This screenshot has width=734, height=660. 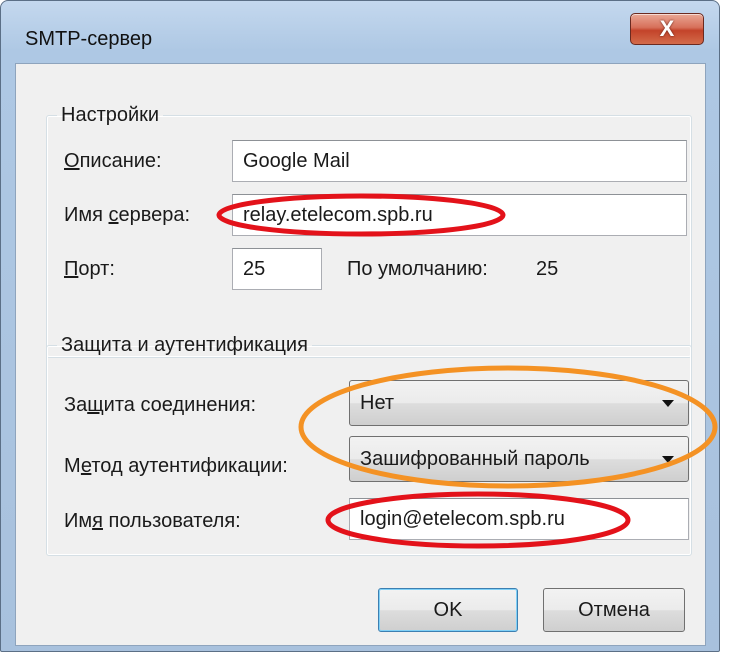 I want to click on close-button: X, so click(x=667, y=29).